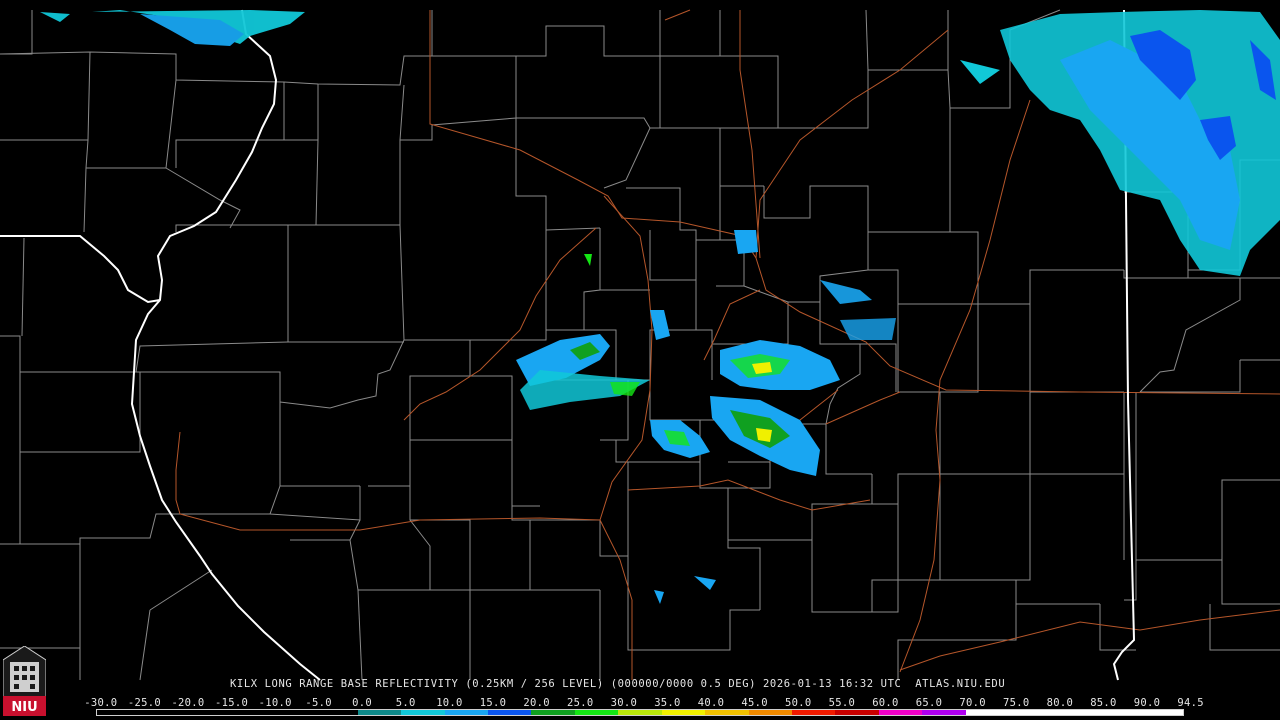 The image size is (1280, 720). I want to click on legend-tick: 85.0, so click(1103, 703).